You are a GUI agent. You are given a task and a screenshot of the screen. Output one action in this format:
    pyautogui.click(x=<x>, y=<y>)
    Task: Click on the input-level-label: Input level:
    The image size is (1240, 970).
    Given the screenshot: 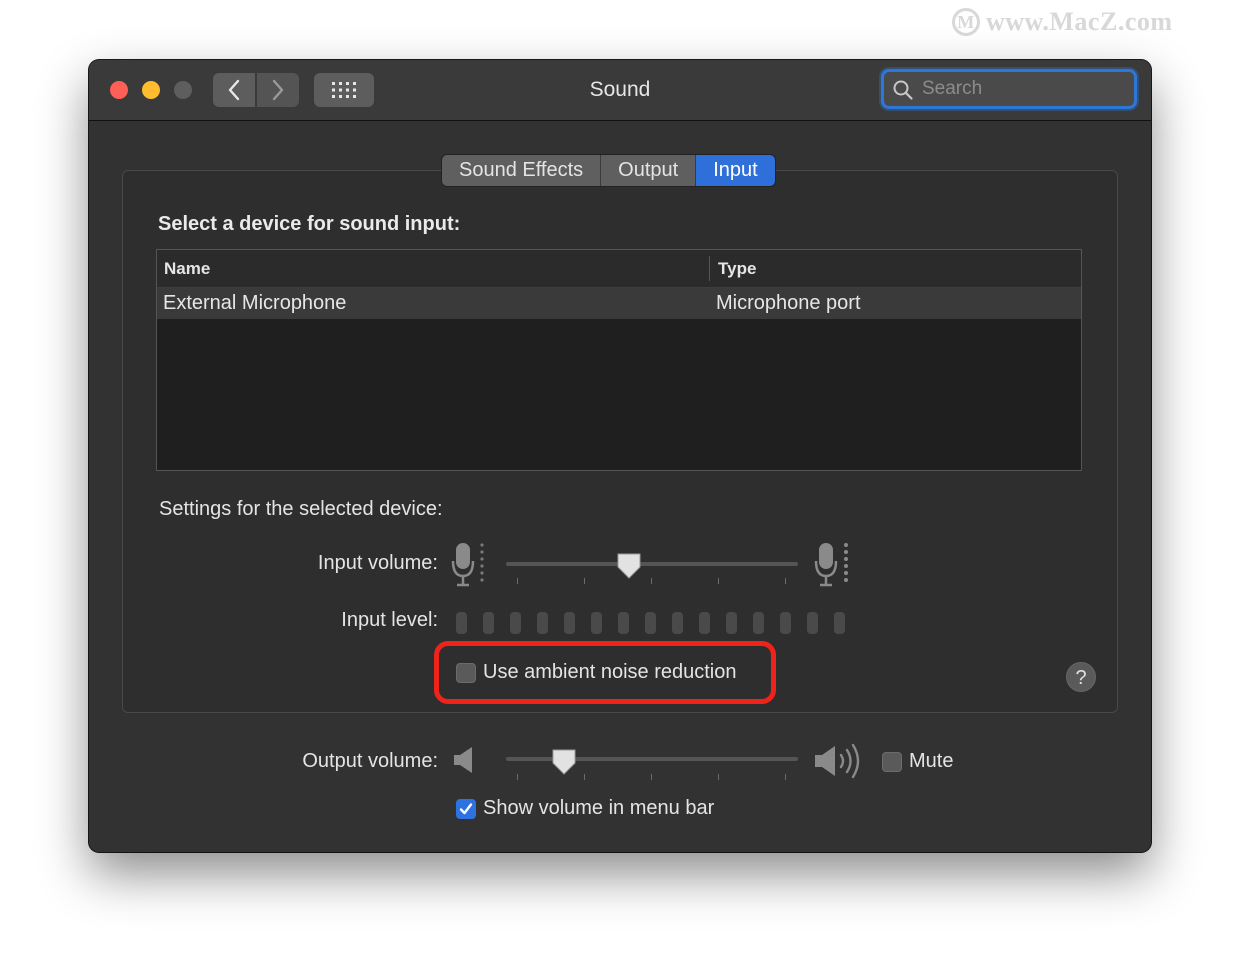 What is the action you would take?
    pyautogui.click(x=389, y=620)
    